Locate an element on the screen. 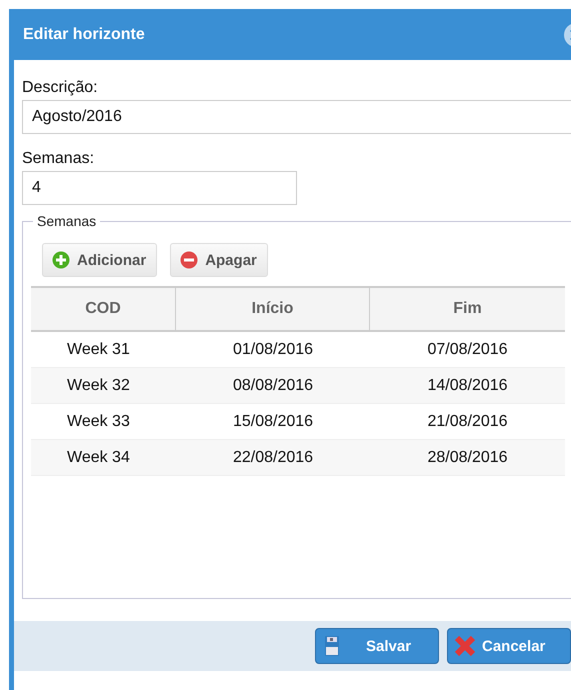  table-cell-text: 01/08/2016 is located at coordinates (273, 350).